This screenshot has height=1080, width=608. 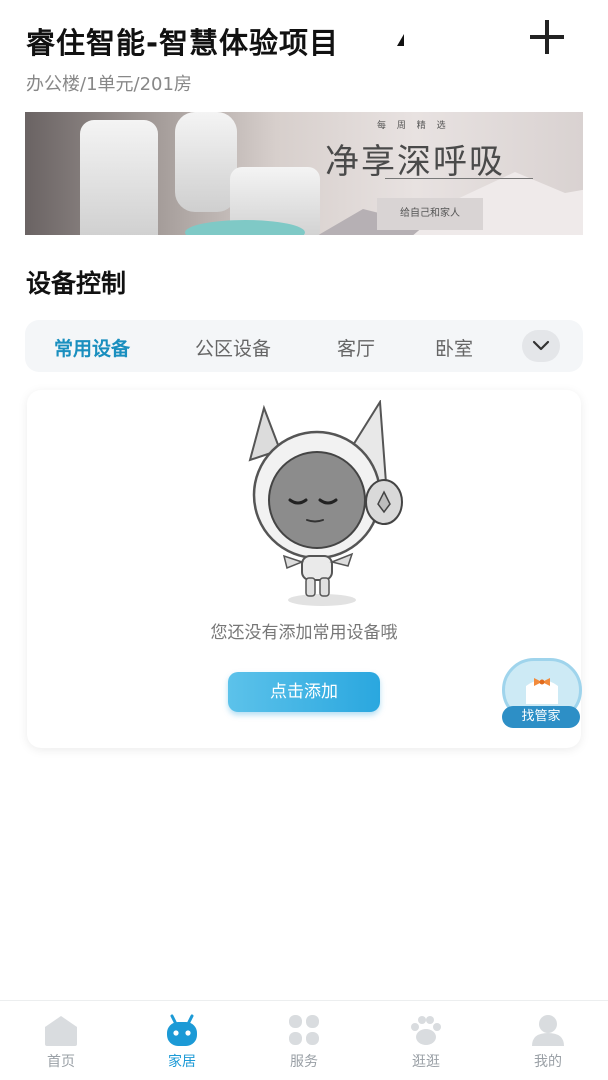 What do you see at coordinates (325, 503) in the screenshot?
I see `robot-mascot-icon` at bounding box center [325, 503].